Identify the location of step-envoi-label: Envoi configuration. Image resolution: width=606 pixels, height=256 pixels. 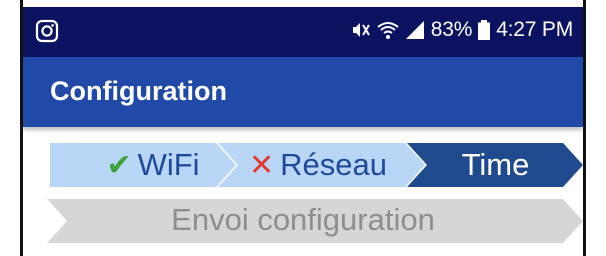
(303, 219).